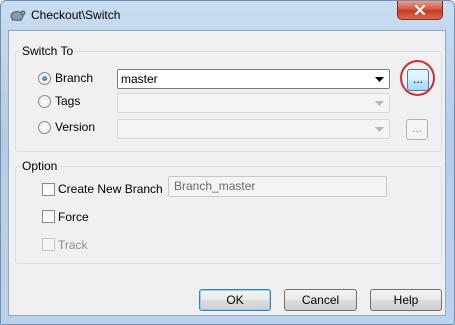  What do you see at coordinates (277, 186) in the screenshot?
I see `new-branch-name-field: Branch_master` at bounding box center [277, 186].